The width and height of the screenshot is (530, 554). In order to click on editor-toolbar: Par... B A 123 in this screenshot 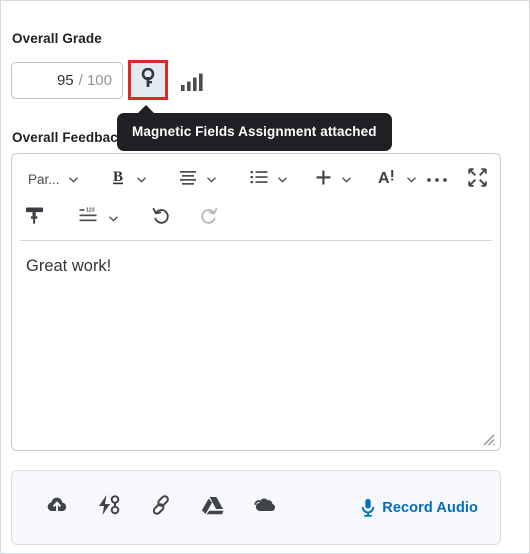, I will do `click(256, 195)`.